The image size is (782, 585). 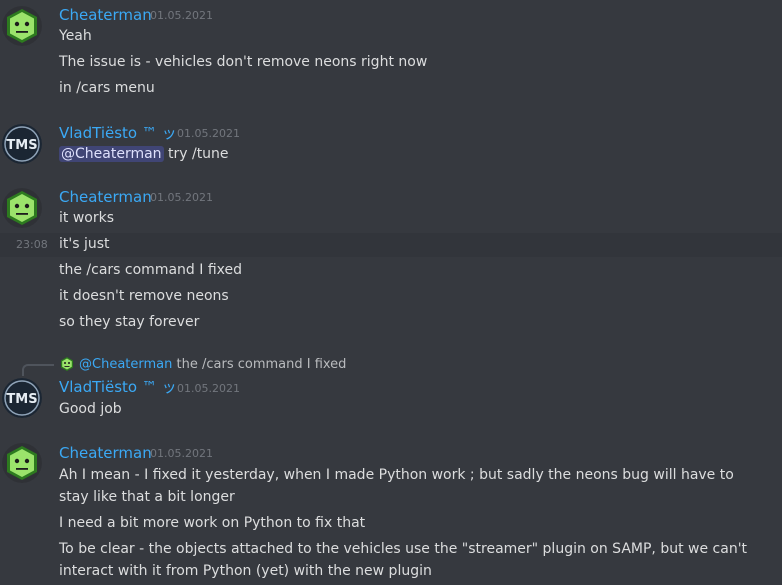 What do you see at coordinates (125, 364) in the screenshot?
I see `reply-author-mention: @Cheaterman` at bounding box center [125, 364].